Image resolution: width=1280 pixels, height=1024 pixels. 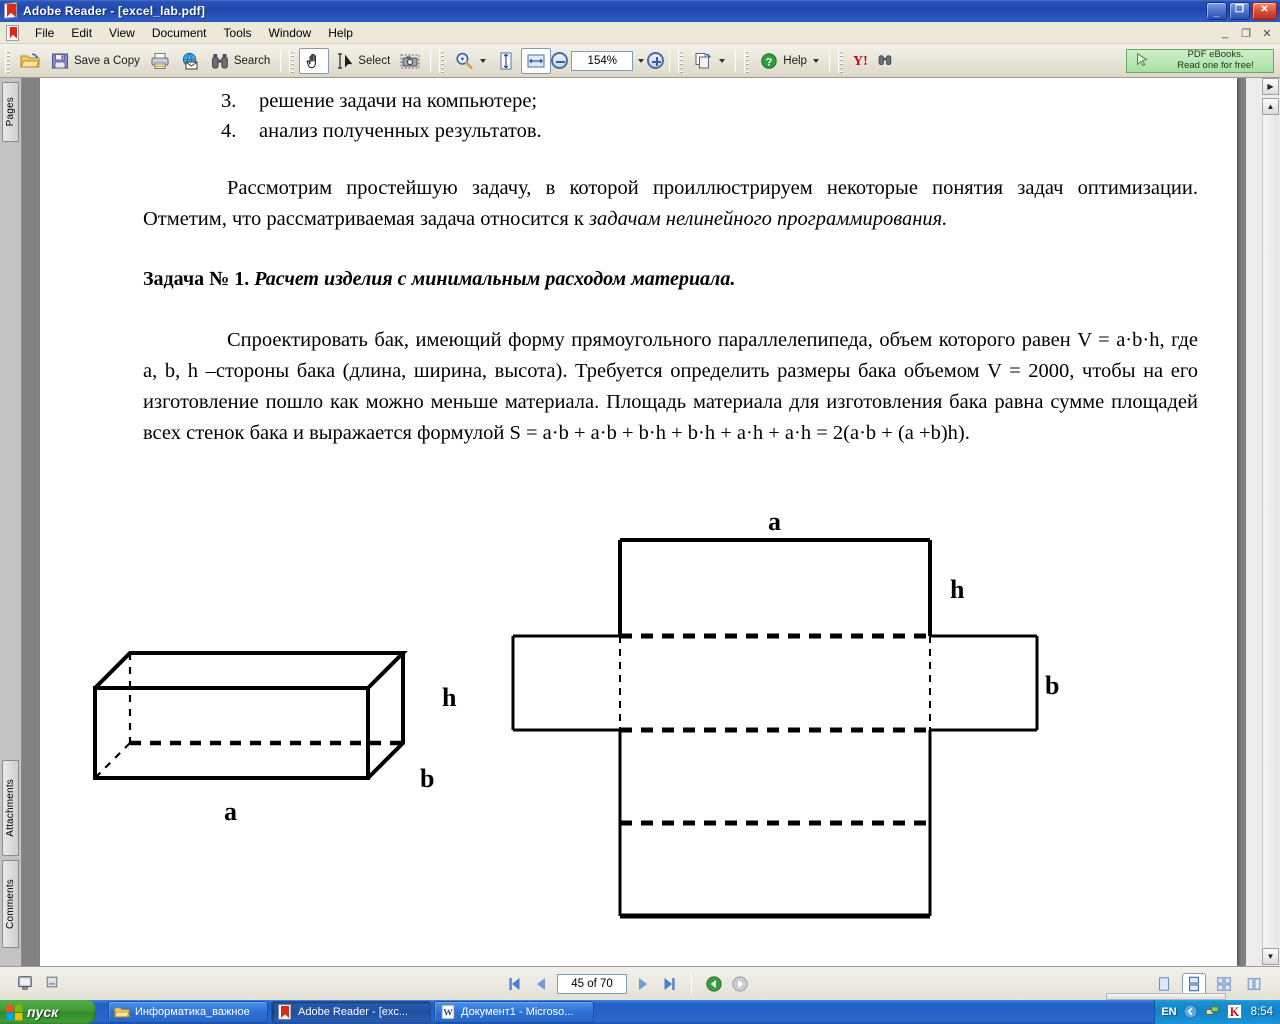 I want to click on mdi-restore-button: ❐, so click(x=1246, y=33).